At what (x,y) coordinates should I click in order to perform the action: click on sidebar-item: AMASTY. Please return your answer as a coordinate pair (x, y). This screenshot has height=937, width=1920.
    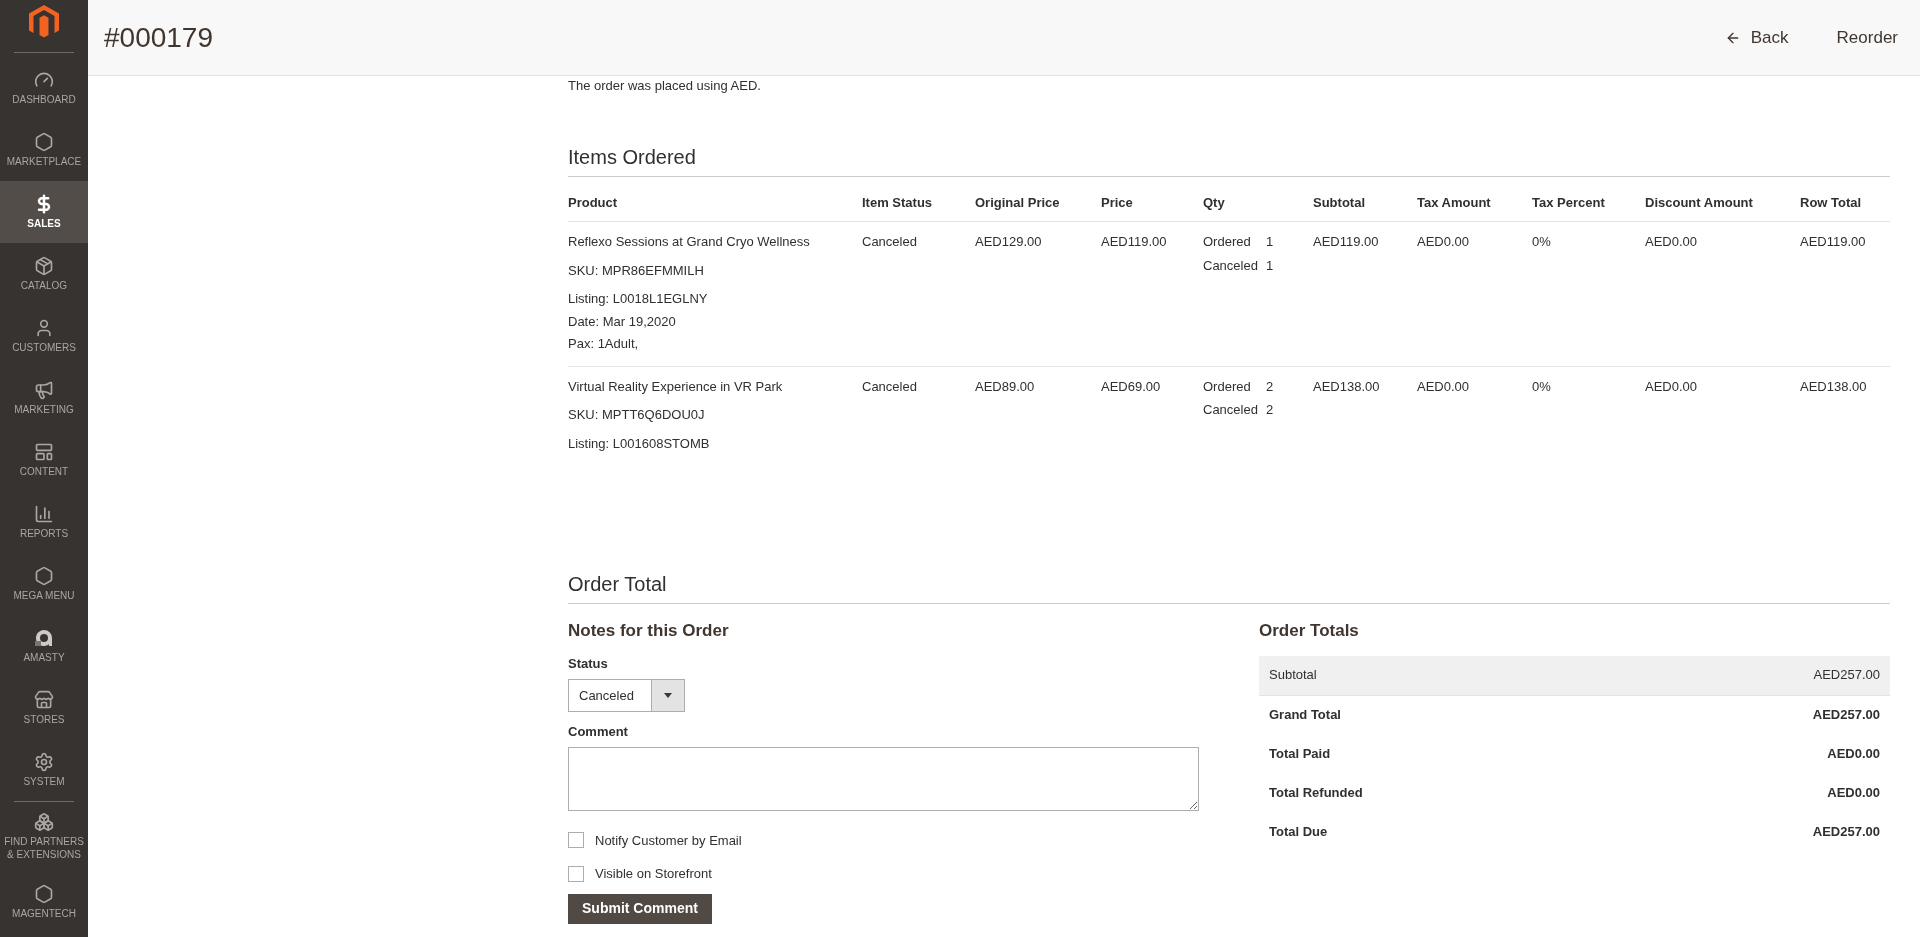
    Looking at the image, I should click on (44, 646).